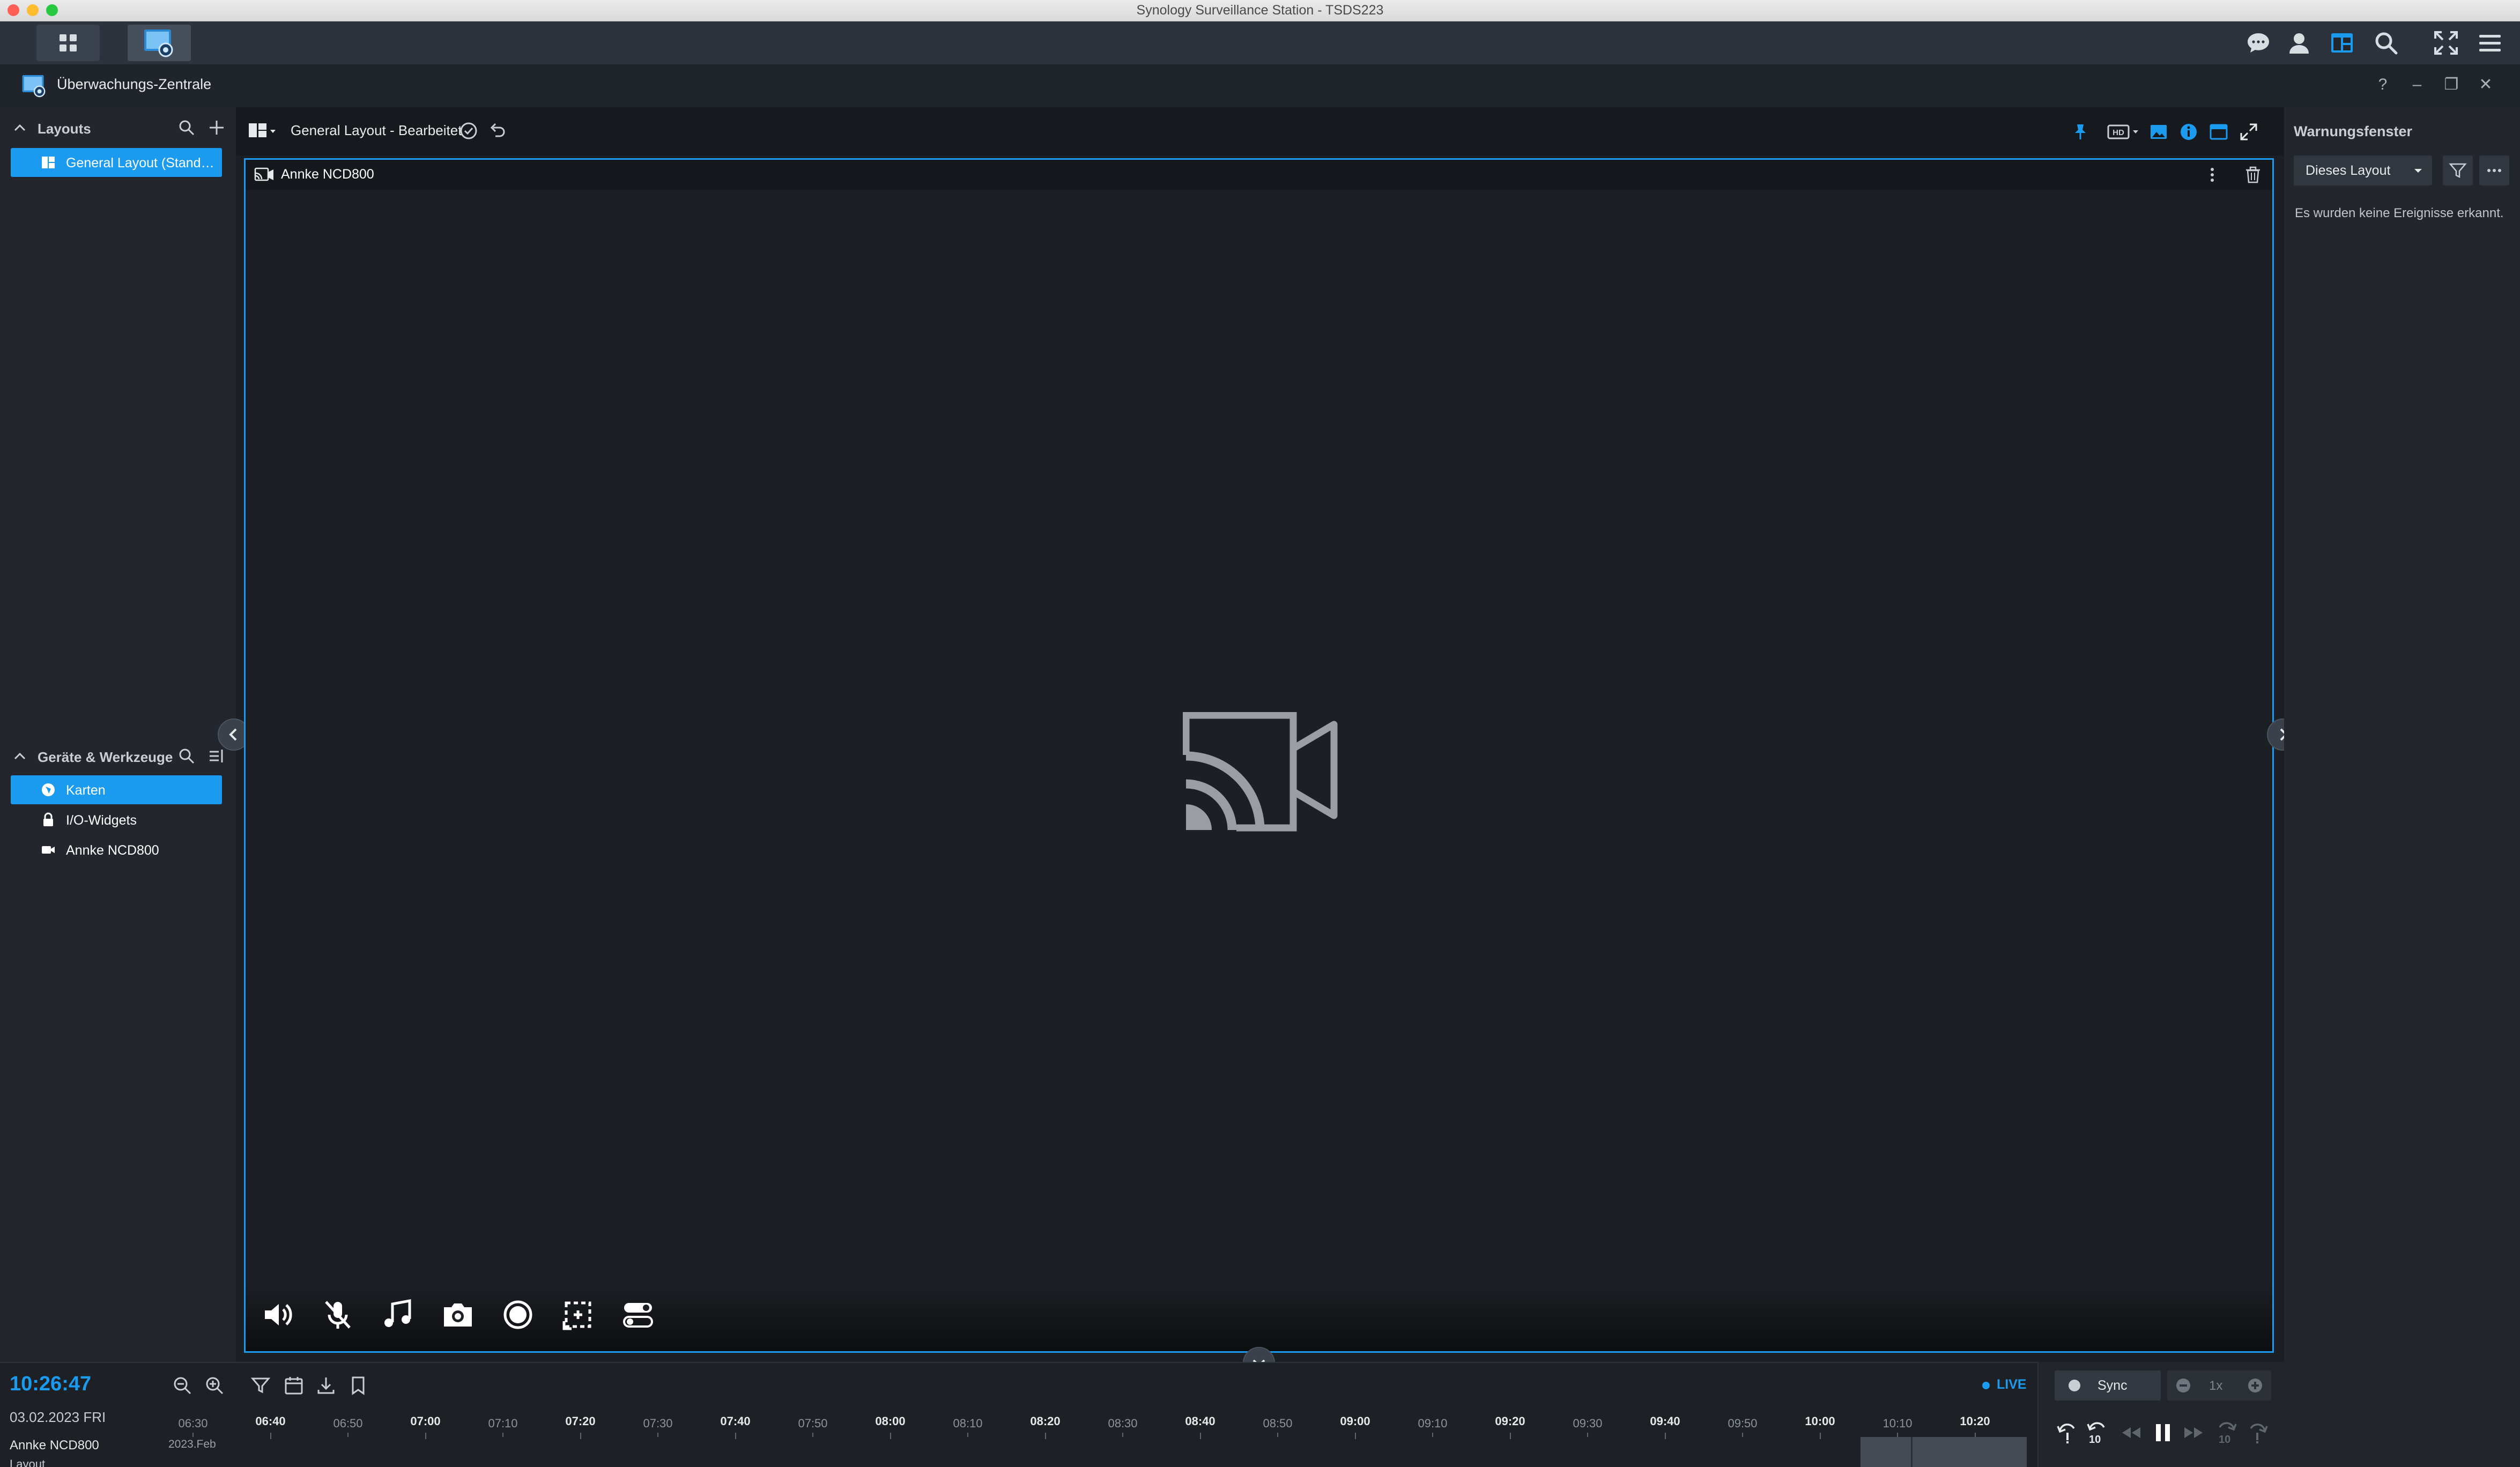 This screenshot has width=2520, height=1467. Describe the element at coordinates (112, 850) in the screenshot. I see `device-item-label: Annke NCD800` at that location.